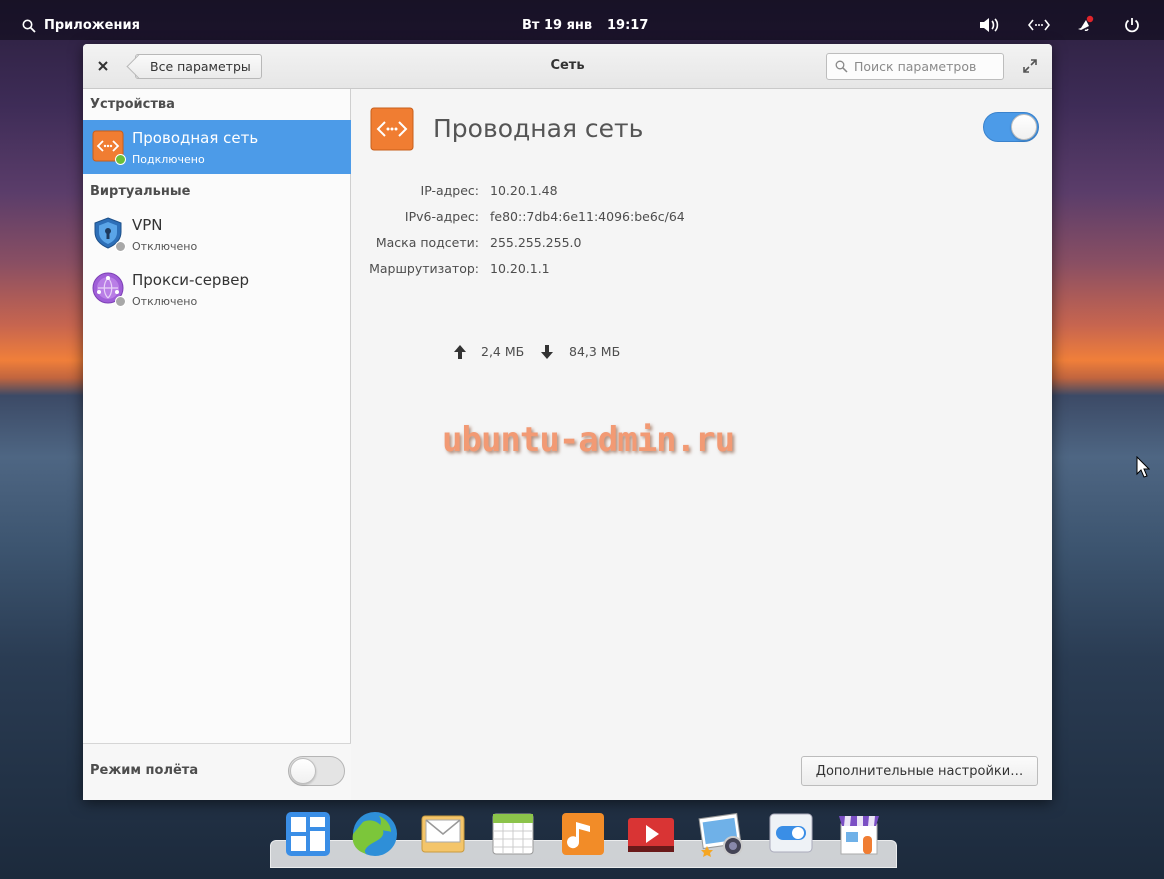  I want to click on device-enable-toggle, so click(1011, 127).